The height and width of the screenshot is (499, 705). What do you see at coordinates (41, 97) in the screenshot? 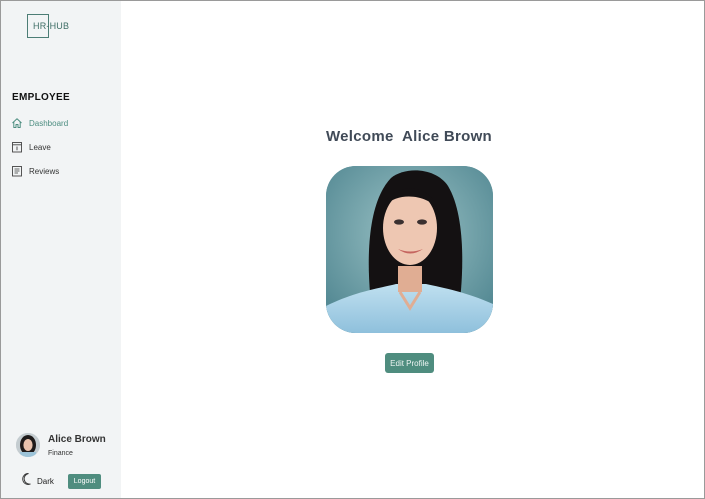
I see `sidebar-section-title: EMPLOYEE` at bounding box center [41, 97].